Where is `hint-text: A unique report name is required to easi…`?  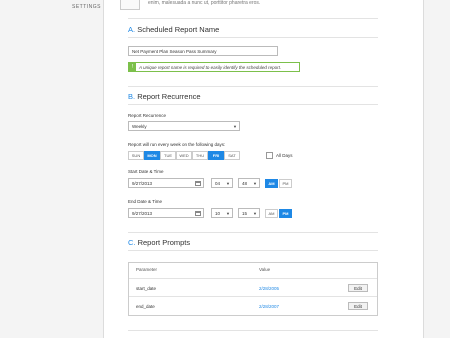 hint-text: A unique report name is required to easi… is located at coordinates (210, 67).